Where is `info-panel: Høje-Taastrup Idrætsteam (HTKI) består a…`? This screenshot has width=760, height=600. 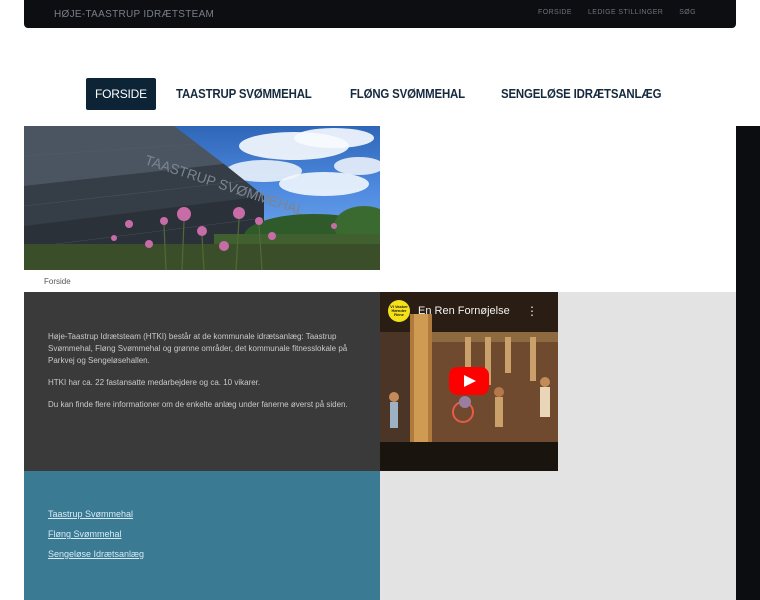 info-panel: Høje-Taastrup Idrætsteam (HTKI) består a… is located at coordinates (202, 381).